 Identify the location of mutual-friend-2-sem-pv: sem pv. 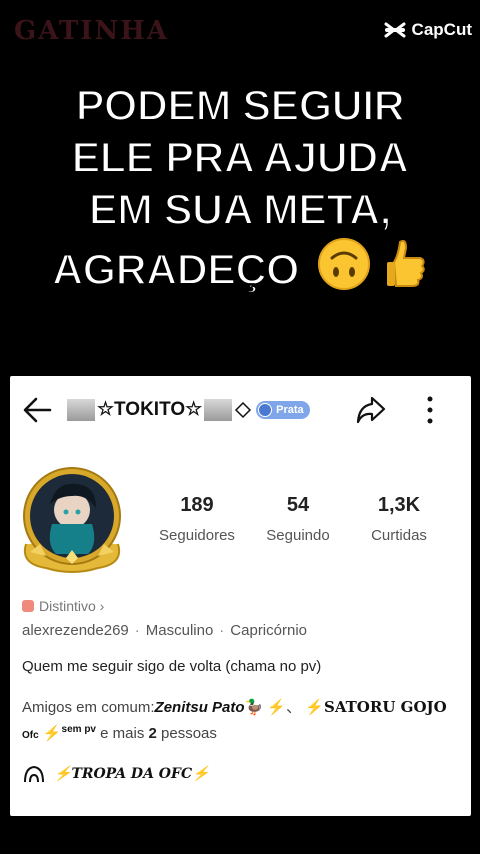
(78, 729).